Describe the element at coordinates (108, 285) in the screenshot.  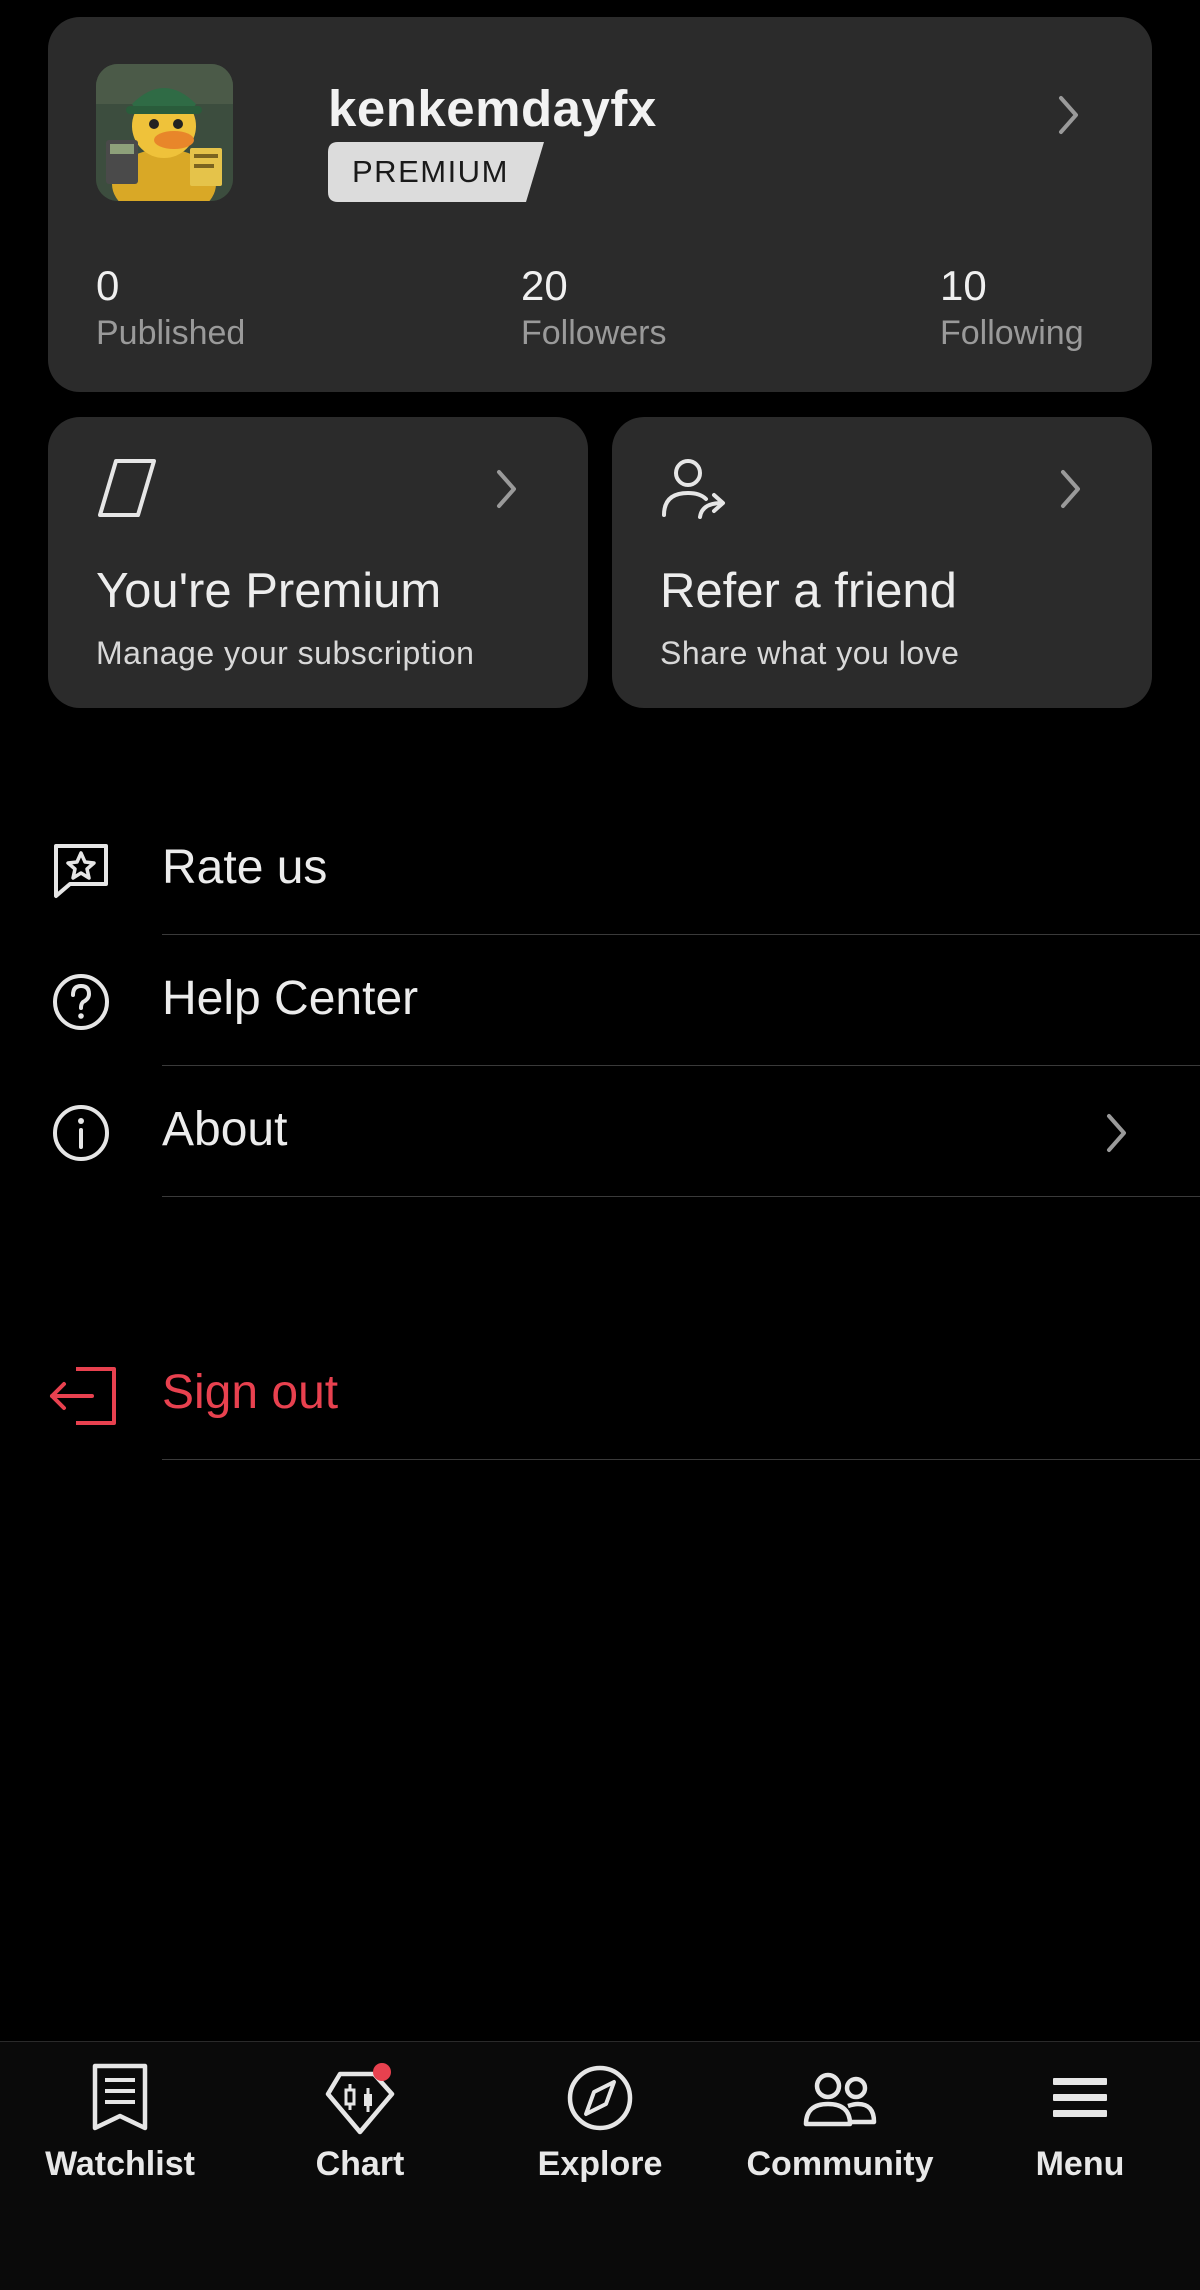
I see `stat-value: 0` at that location.